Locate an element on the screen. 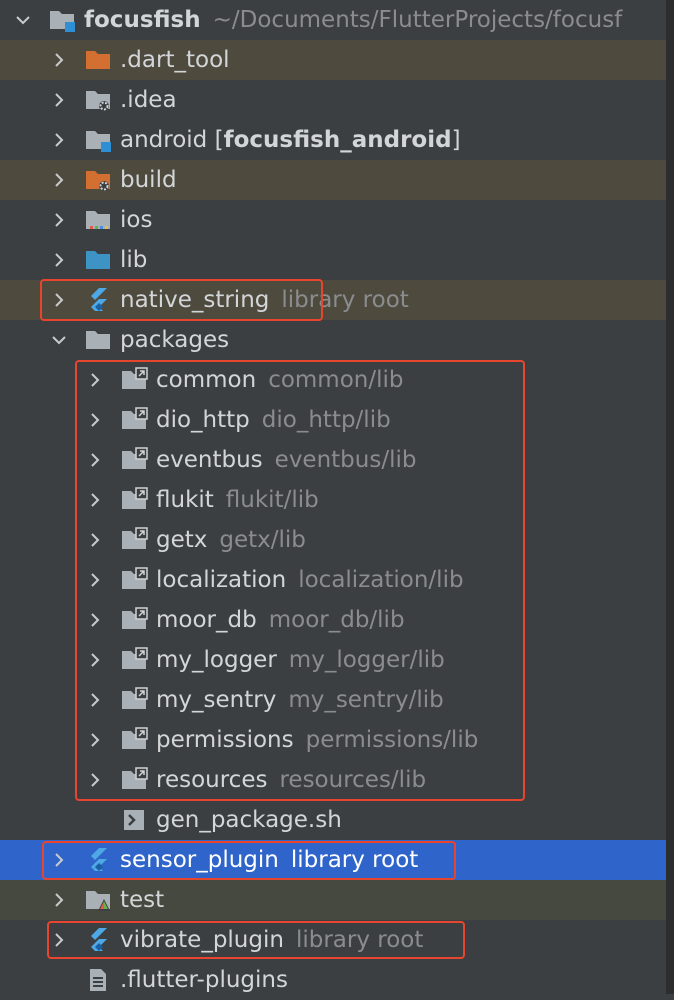 This screenshot has height=1000, width=674. settings-folder-icon-glyph is located at coordinates (98, 101).